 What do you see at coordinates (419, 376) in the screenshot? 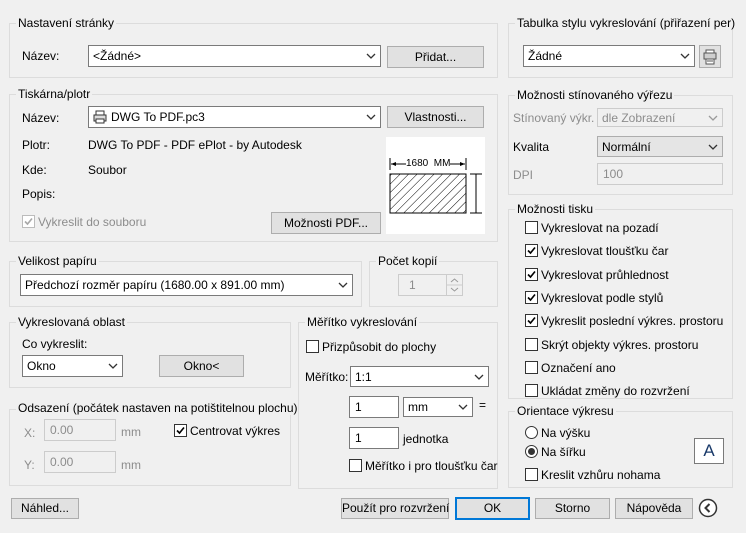
I see `scale-select: 1:1` at bounding box center [419, 376].